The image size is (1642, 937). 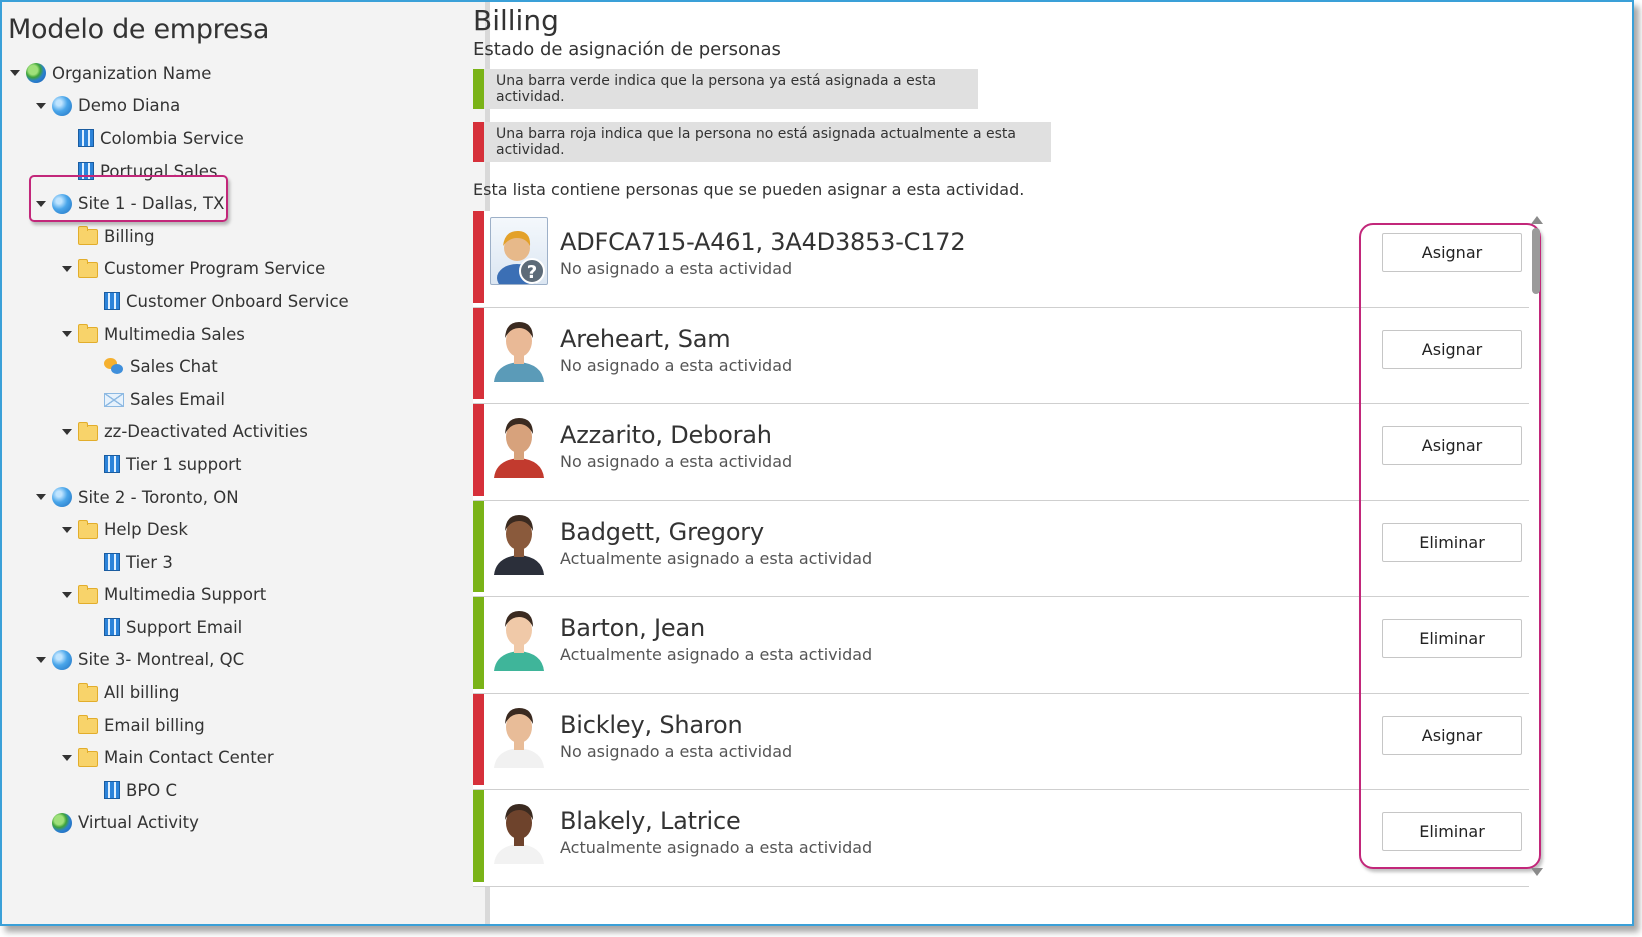 I want to click on person-name: Barton, Jean, so click(x=632, y=628).